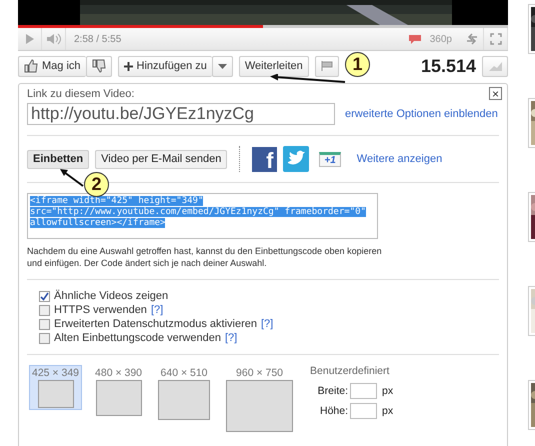 The height and width of the screenshot is (446, 535). What do you see at coordinates (137, 338) in the screenshot?
I see `option-label: Alten Einbettungscode verwenden` at bounding box center [137, 338].